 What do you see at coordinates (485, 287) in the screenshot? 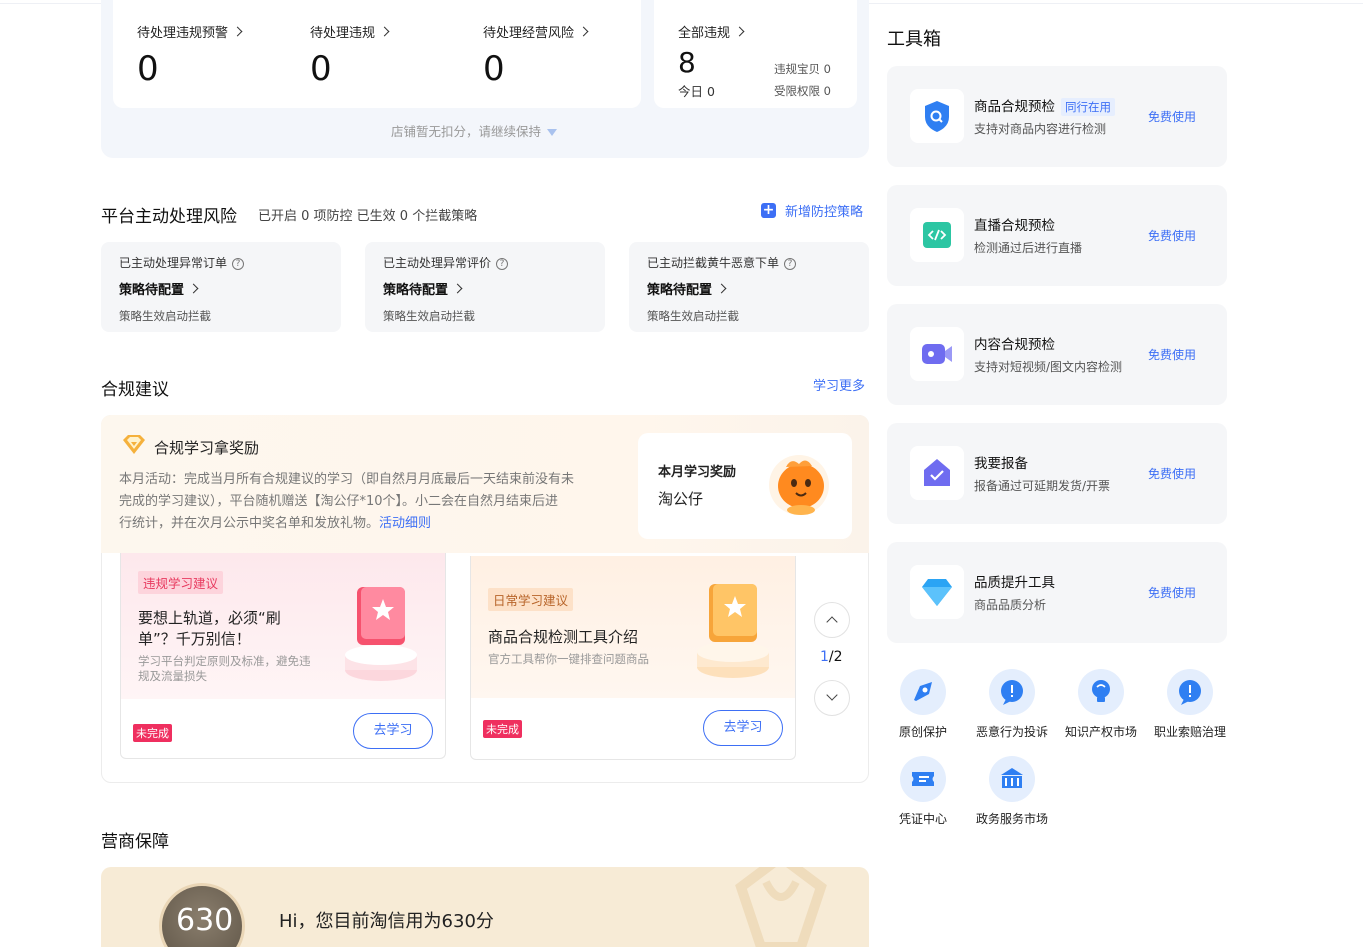
I see `risk-card-reviews: 已主动处理异常评价? 策略待配置 策略生效启动拦截` at bounding box center [485, 287].